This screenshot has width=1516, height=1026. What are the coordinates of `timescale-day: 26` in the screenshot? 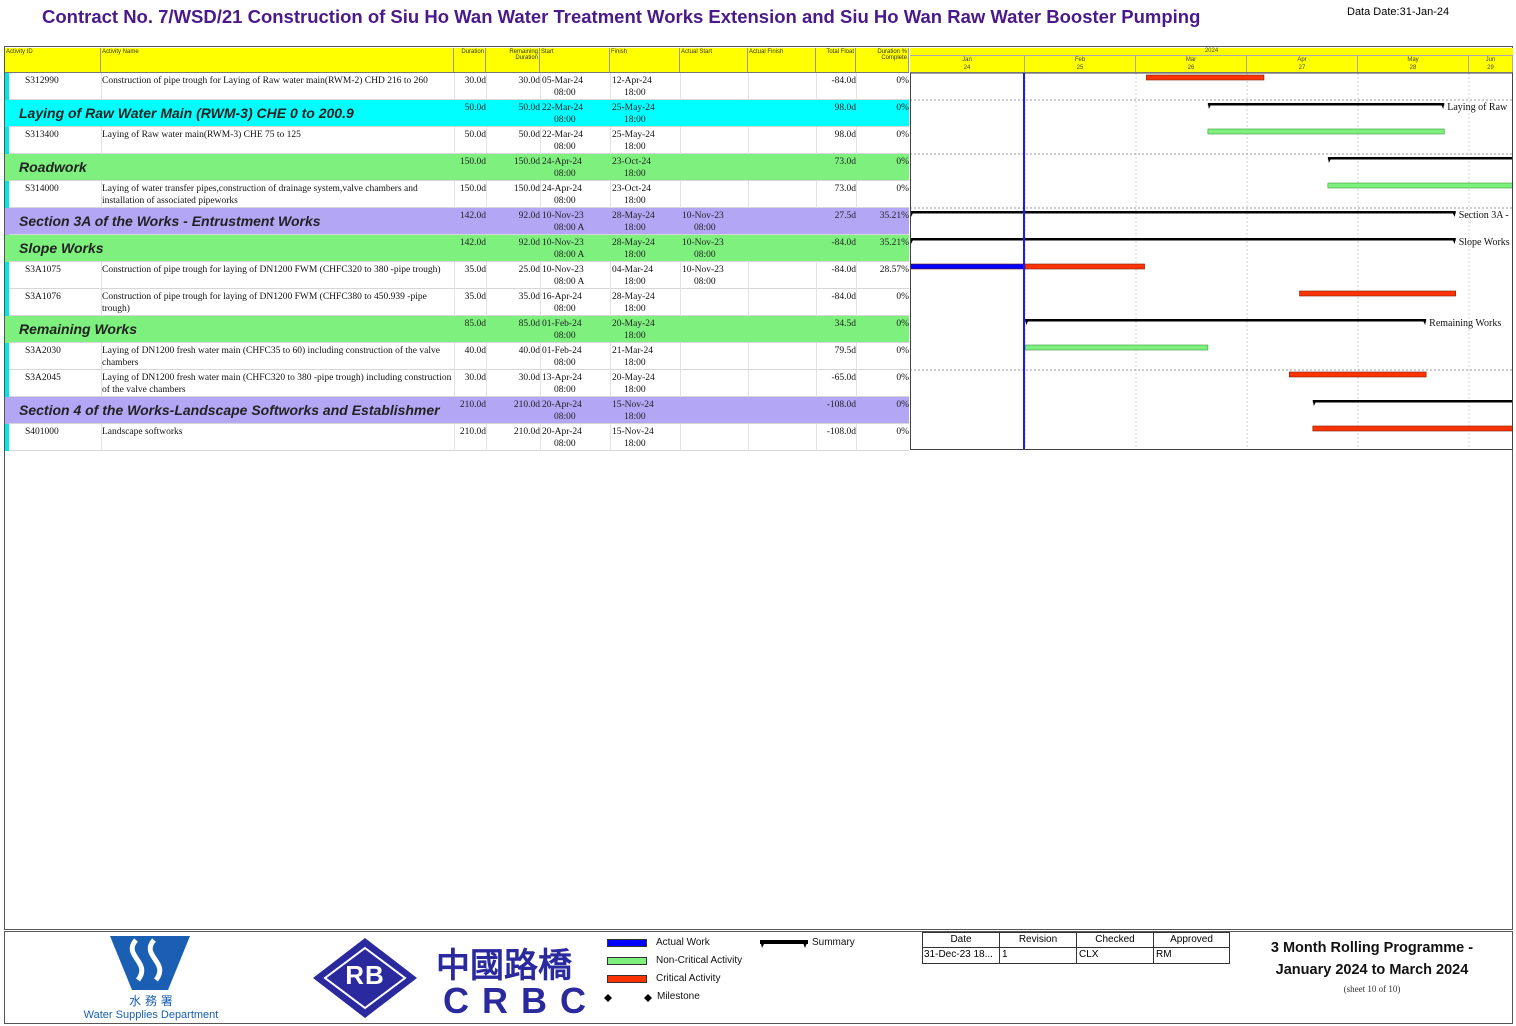 It's located at (1191, 68).